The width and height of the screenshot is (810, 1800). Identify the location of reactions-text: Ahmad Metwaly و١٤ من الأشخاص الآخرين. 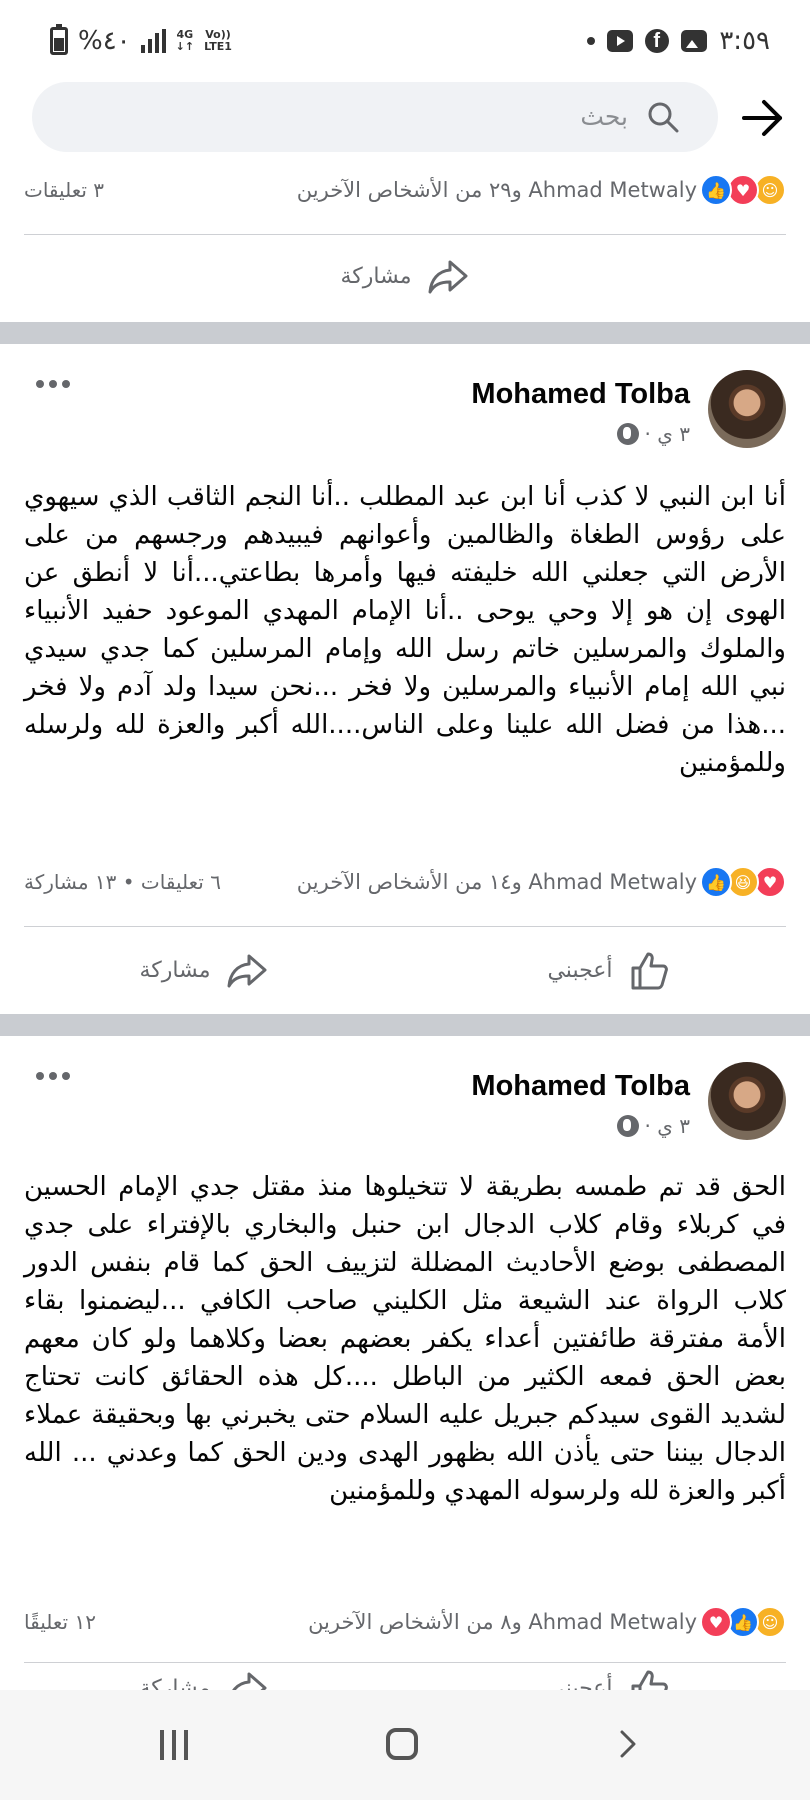
(496, 882).